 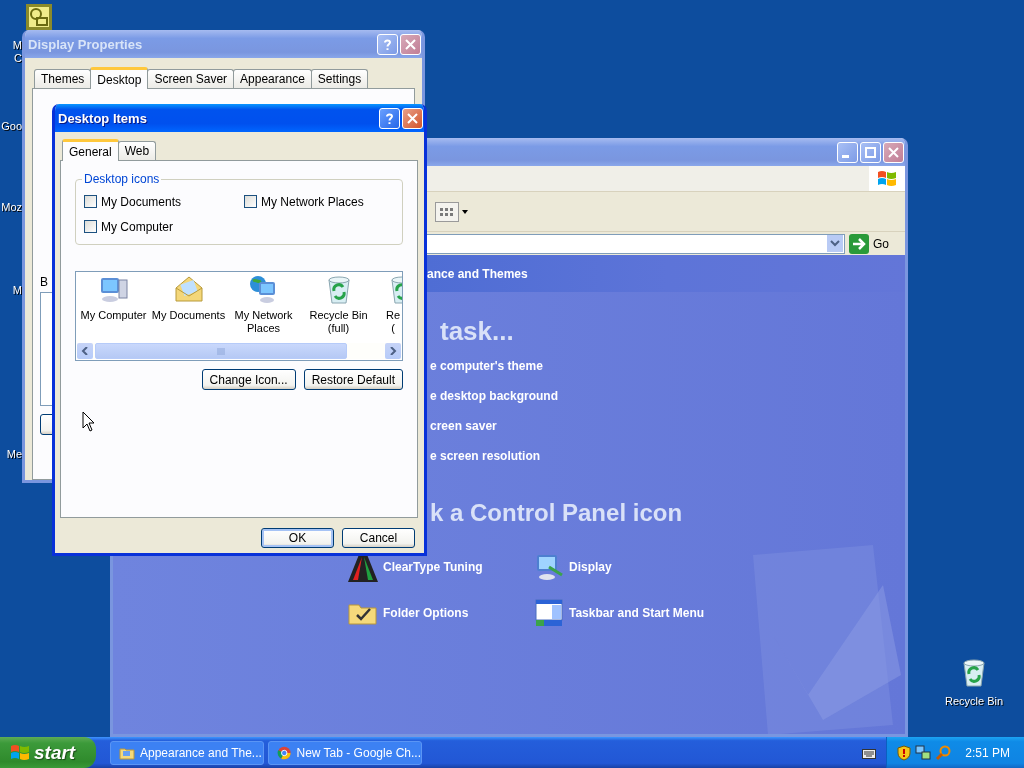 What do you see at coordinates (869, 752) in the screenshot?
I see `keyboard-icon` at bounding box center [869, 752].